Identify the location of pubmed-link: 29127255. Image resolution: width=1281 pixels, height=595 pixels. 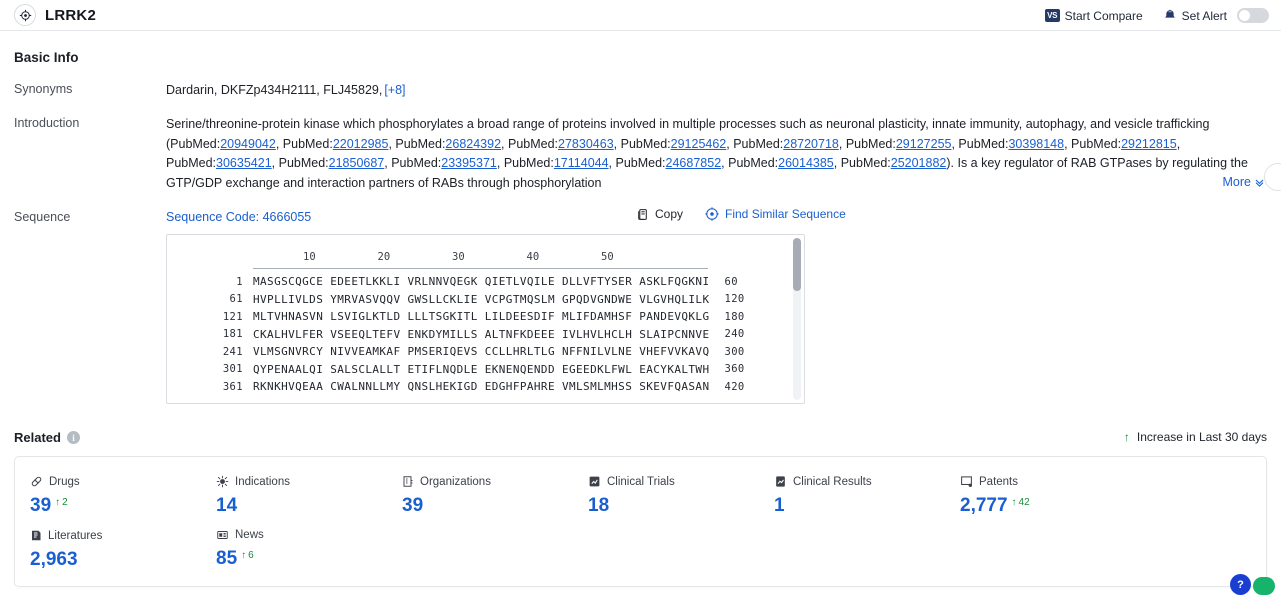
(924, 144).